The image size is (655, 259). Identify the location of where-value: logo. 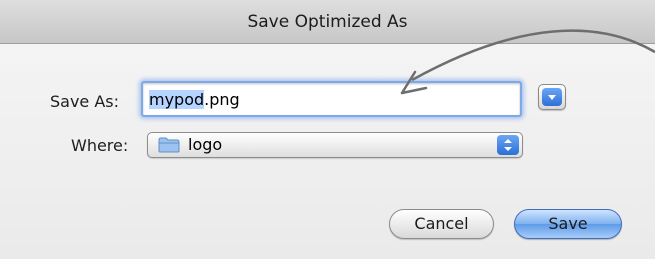
(205, 144).